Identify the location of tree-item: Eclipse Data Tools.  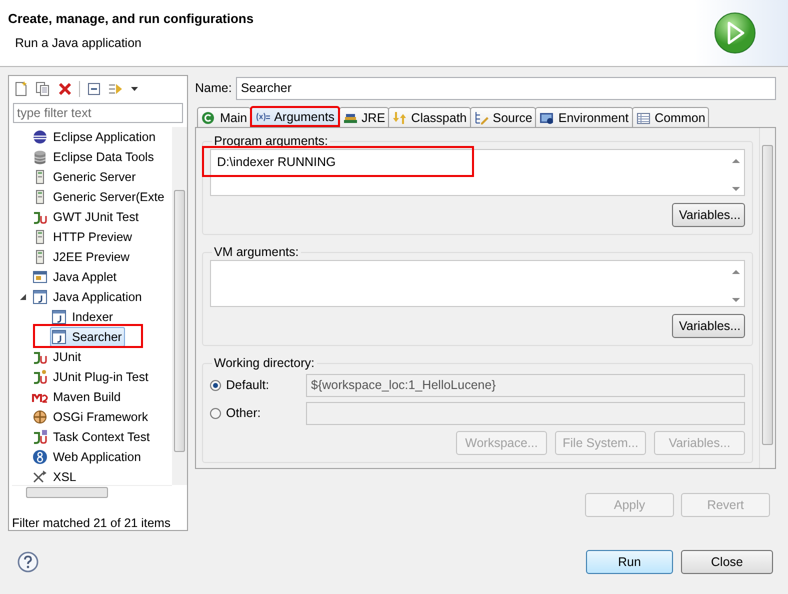
(94, 157).